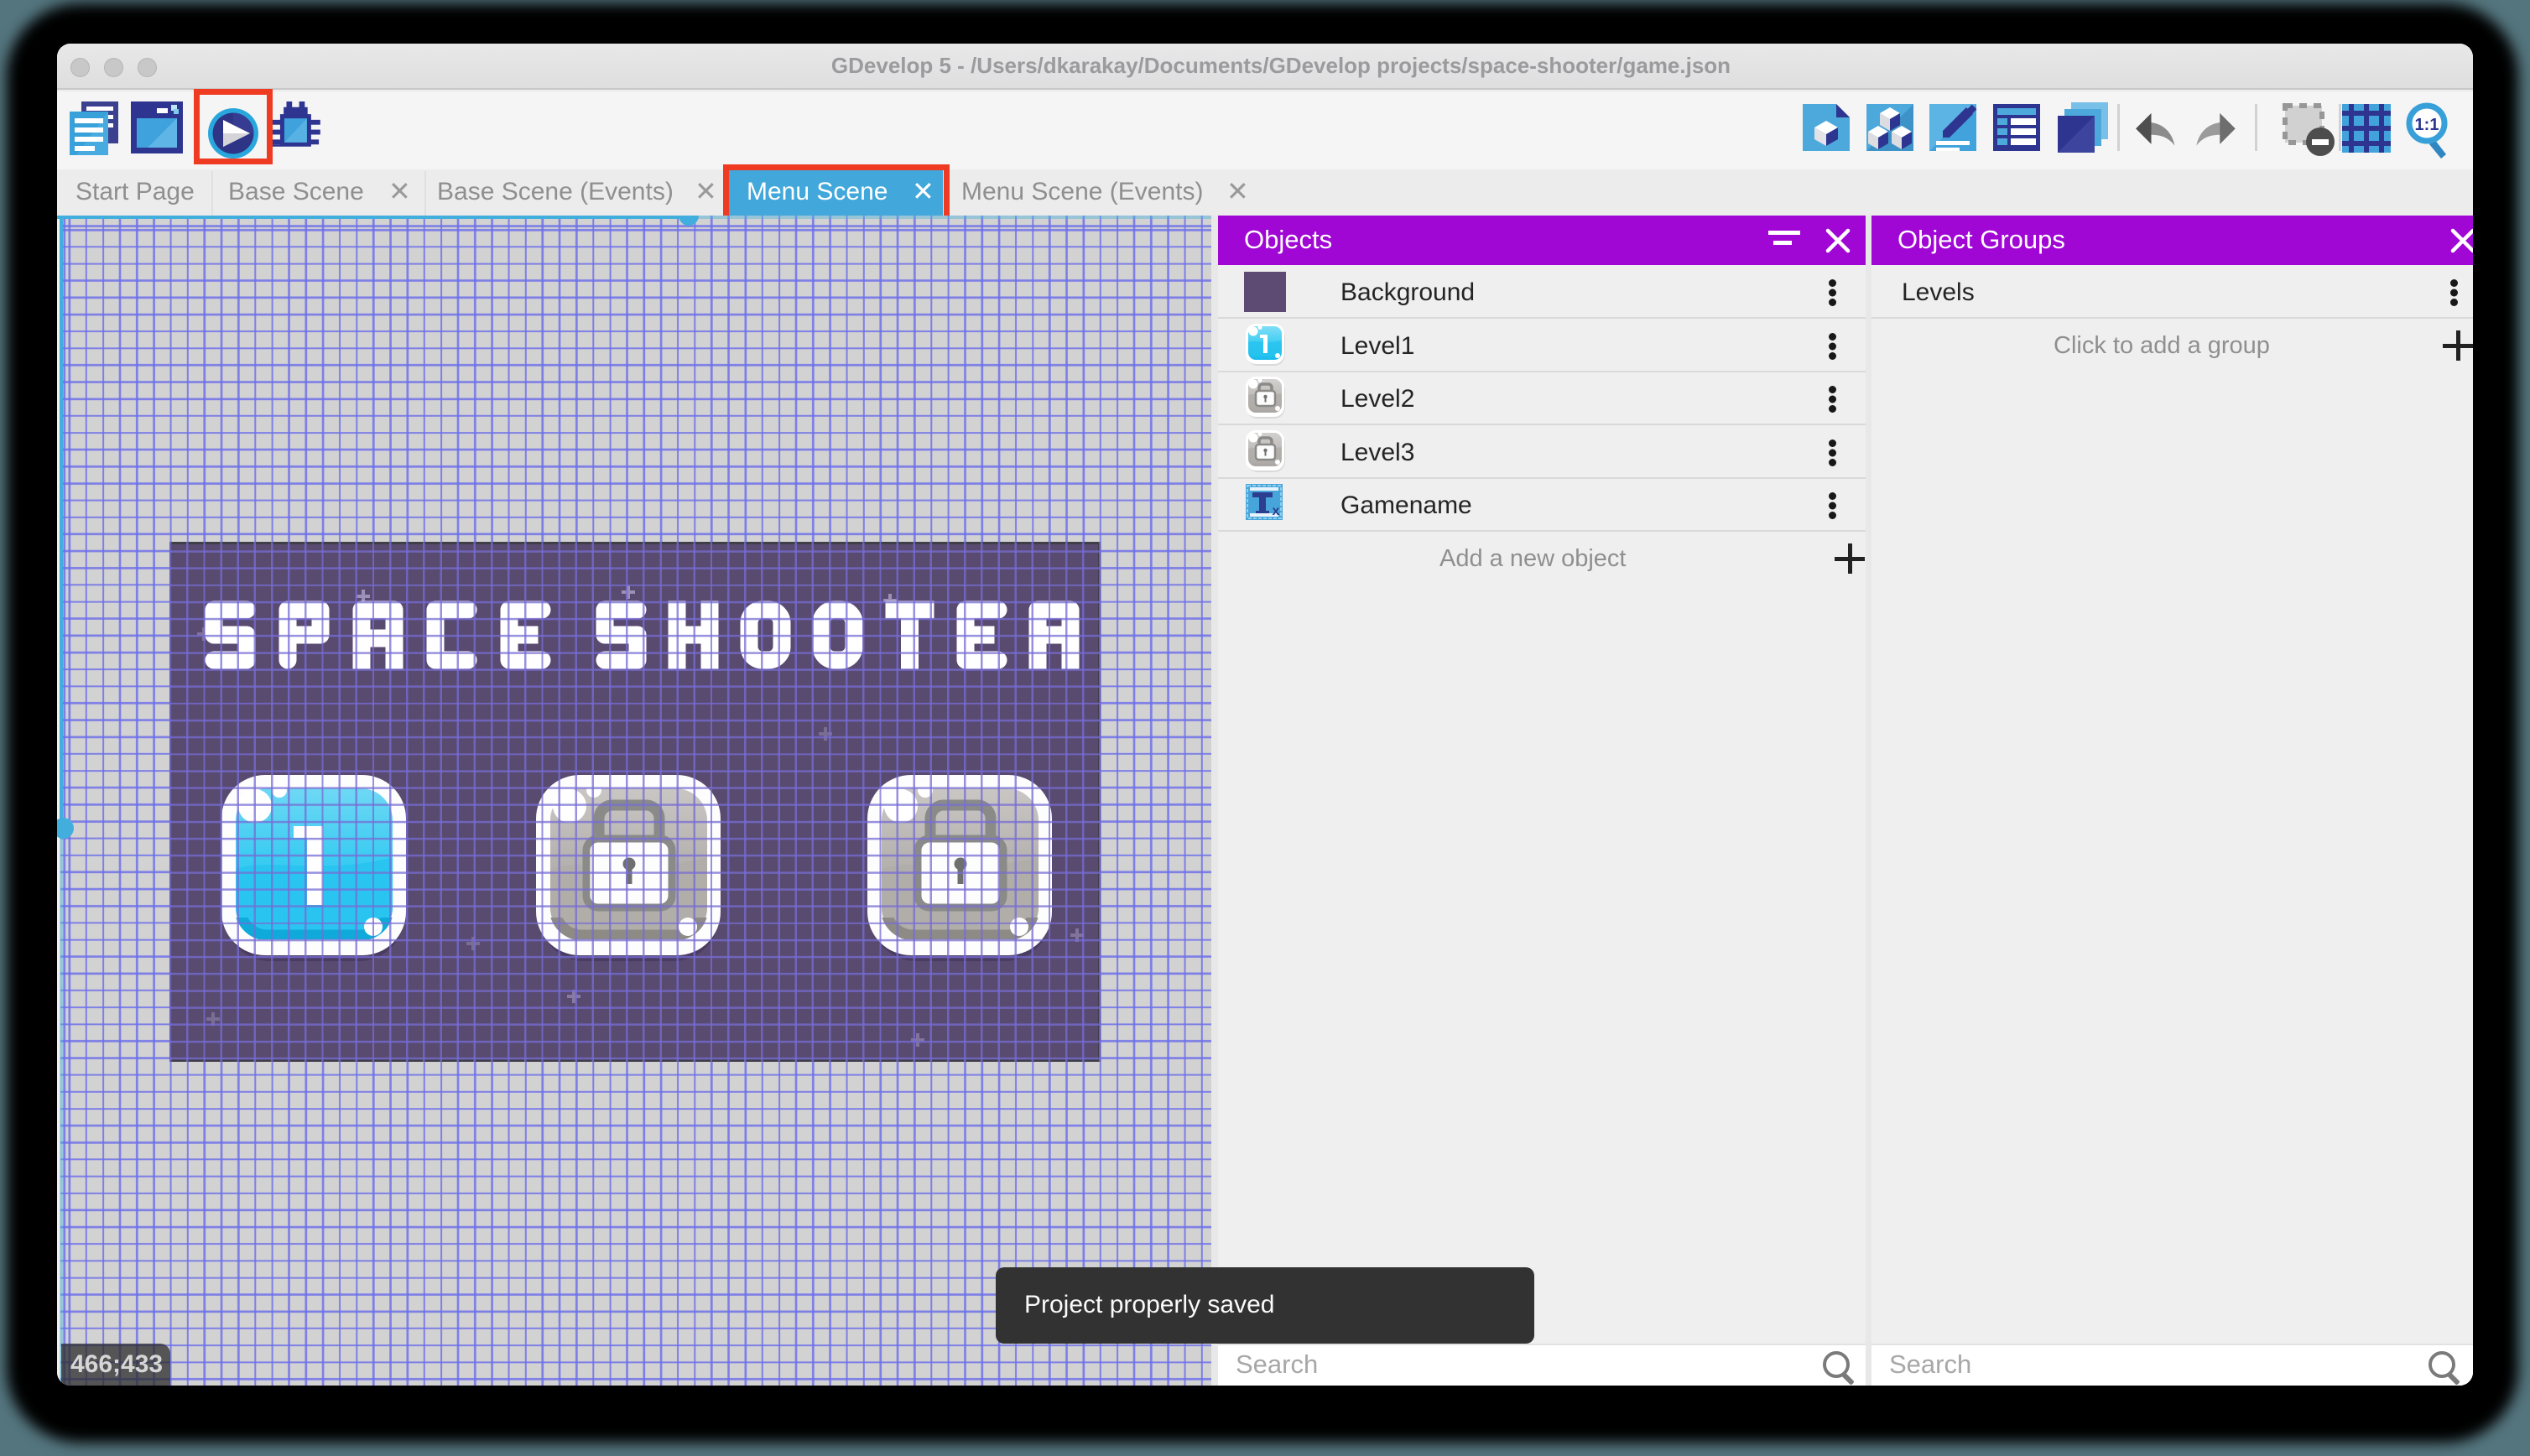 The image size is (2530, 1456). I want to click on svg-text: 1:1, so click(2427, 125).